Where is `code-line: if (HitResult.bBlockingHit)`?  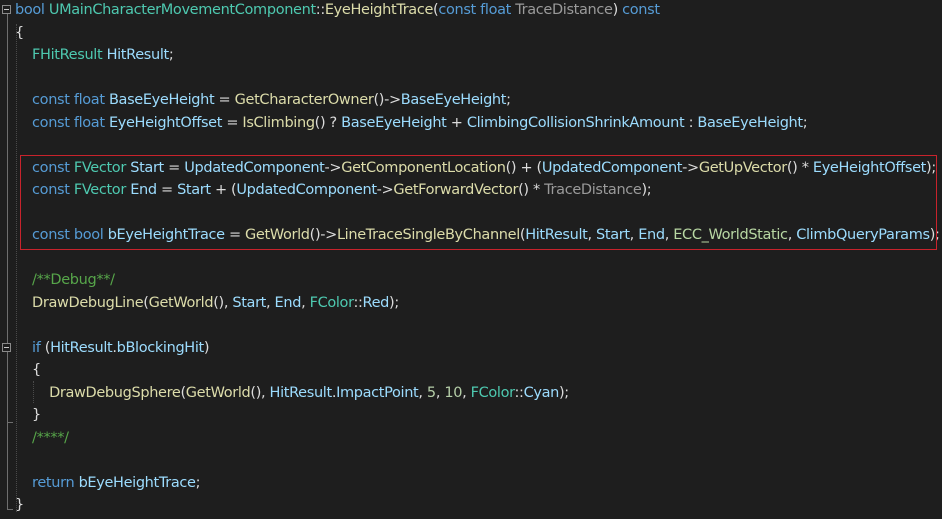 code-line: if (HitResult.bBlockingHit) is located at coordinates (112, 348).